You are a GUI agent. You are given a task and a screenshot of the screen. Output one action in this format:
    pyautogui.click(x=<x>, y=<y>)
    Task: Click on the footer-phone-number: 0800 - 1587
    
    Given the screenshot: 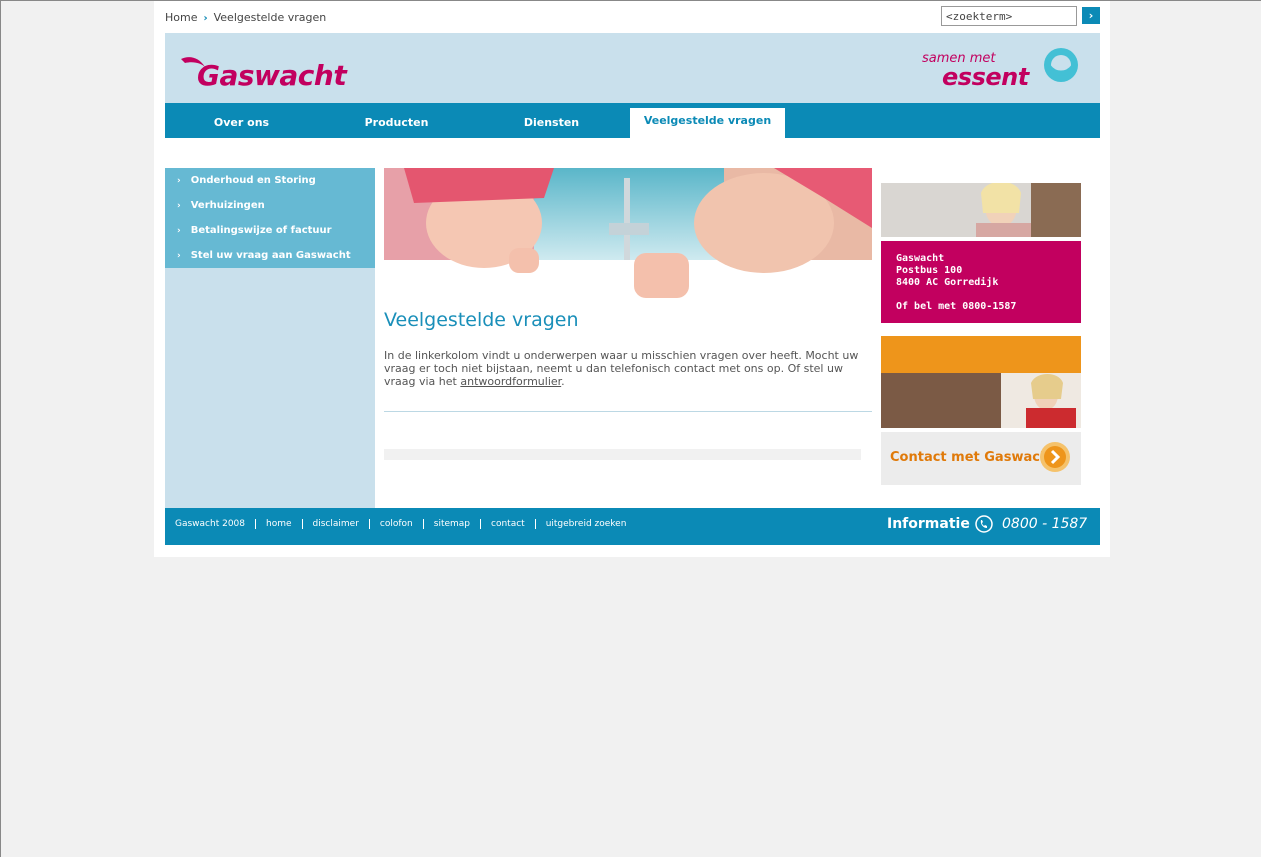 What is the action you would take?
    pyautogui.click(x=1045, y=524)
    